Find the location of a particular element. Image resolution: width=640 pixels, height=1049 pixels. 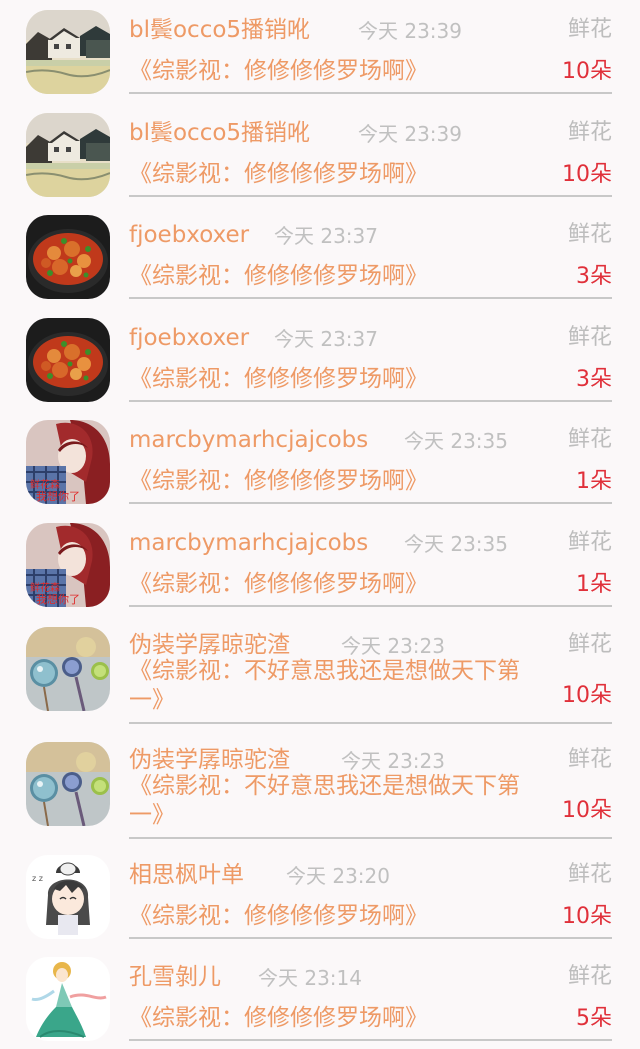

svg-text: z z is located at coordinates (37, 878).